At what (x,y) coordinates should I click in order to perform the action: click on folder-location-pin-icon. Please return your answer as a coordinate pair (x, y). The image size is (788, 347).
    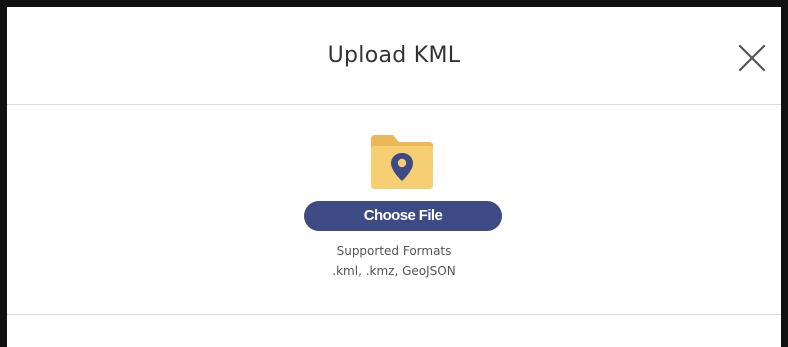
    Looking at the image, I should click on (402, 162).